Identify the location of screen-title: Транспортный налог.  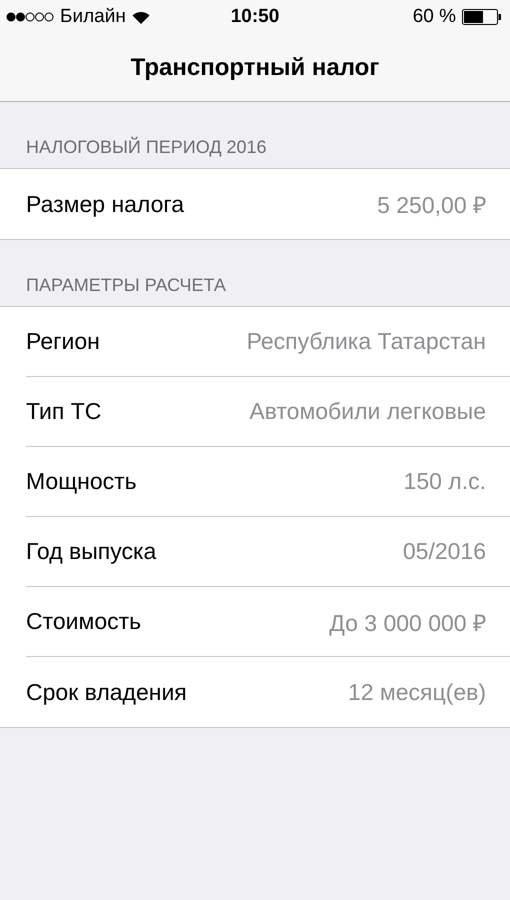
(255, 68).